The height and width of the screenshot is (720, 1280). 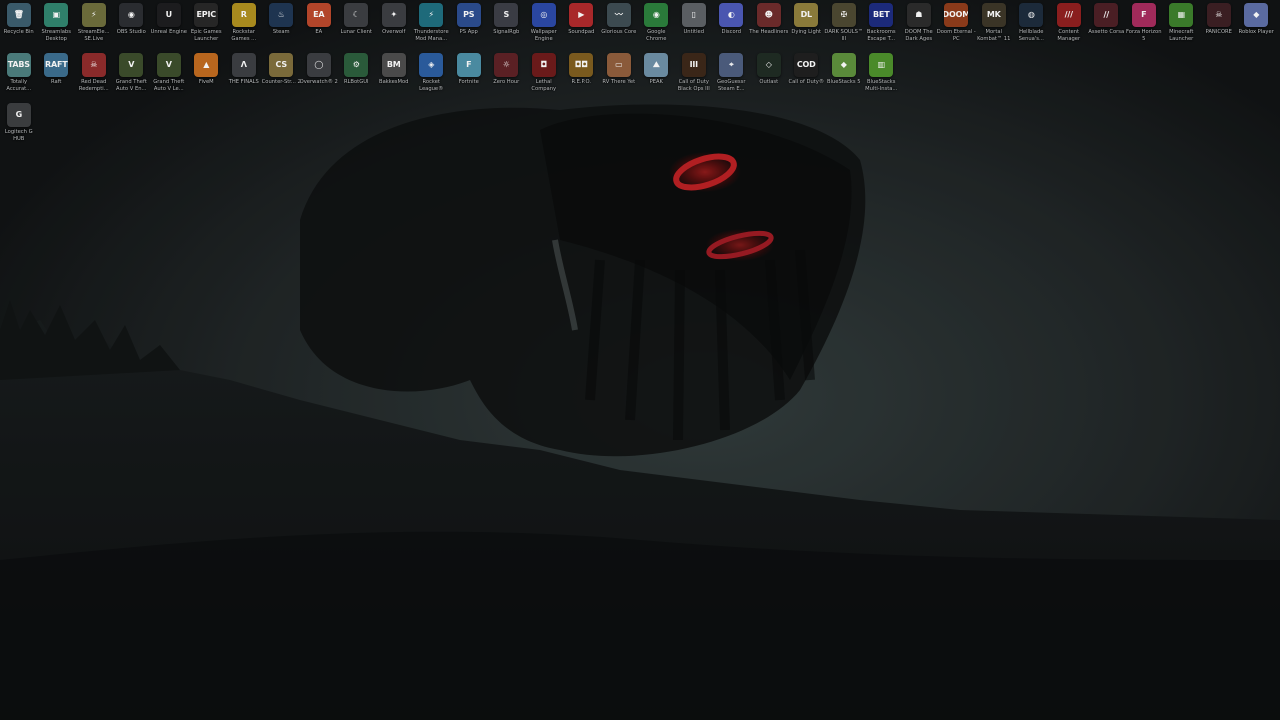 I want to click on shortcut-label: Overwolf, so click(x=394, y=32).